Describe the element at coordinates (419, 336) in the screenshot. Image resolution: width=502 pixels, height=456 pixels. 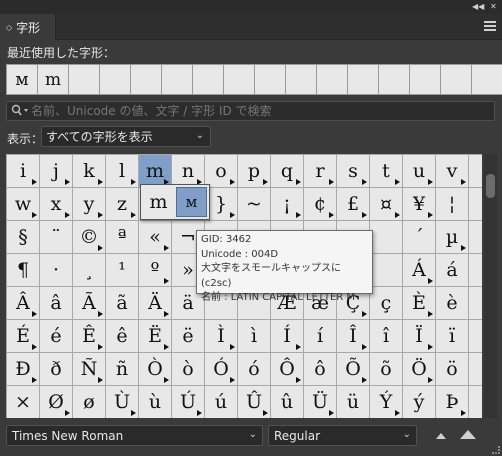
I see `glyph-cell: Ï` at that location.